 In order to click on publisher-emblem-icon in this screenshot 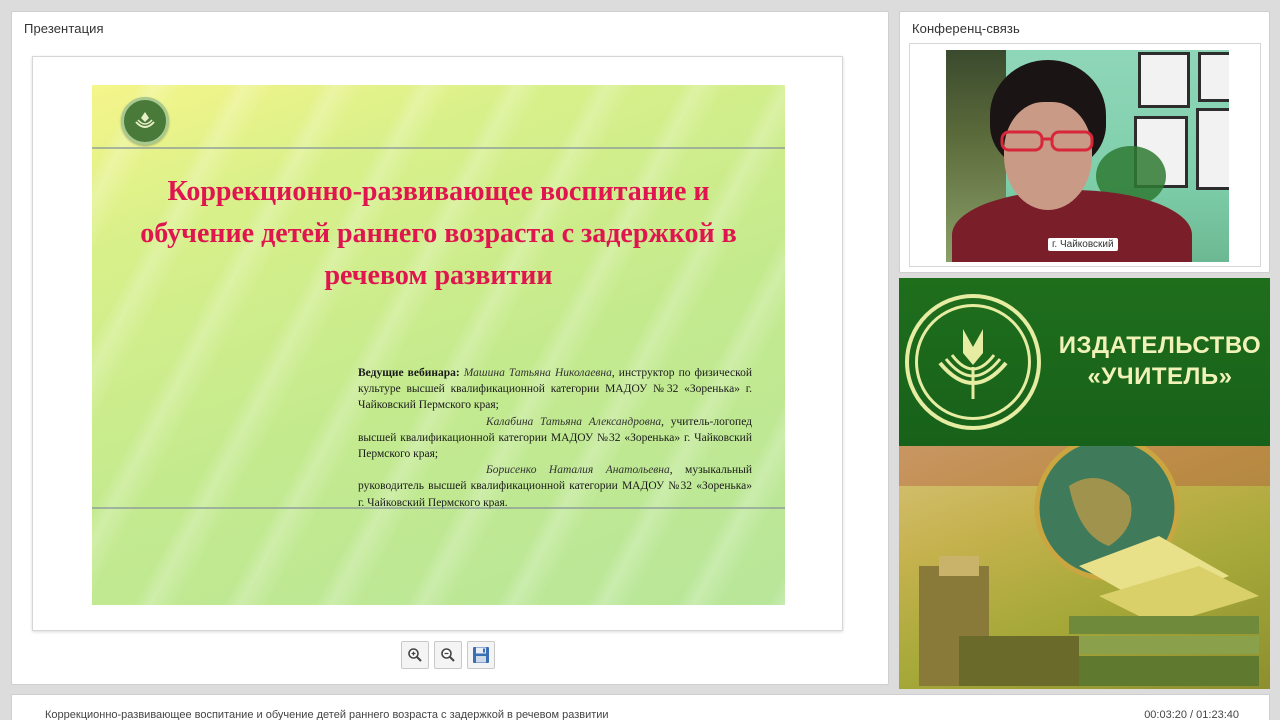, I will do `click(973, 362)`.